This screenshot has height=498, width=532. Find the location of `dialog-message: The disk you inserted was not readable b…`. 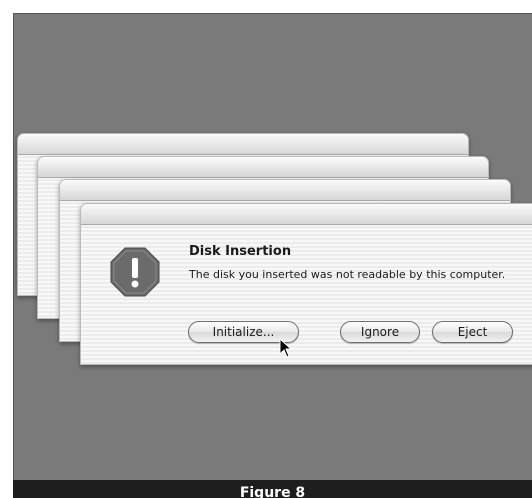

dialog-message: The disk you inserted was not readable b… is located at coordinates (347, 274).